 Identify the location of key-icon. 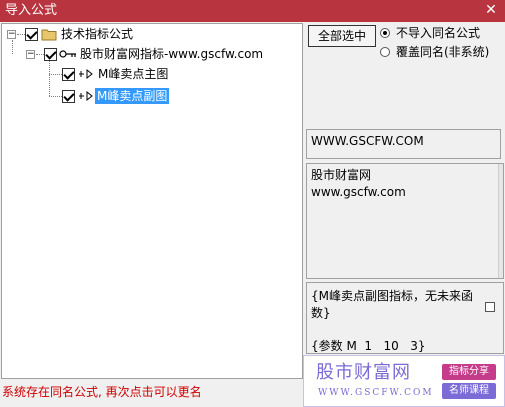
(67, 54).